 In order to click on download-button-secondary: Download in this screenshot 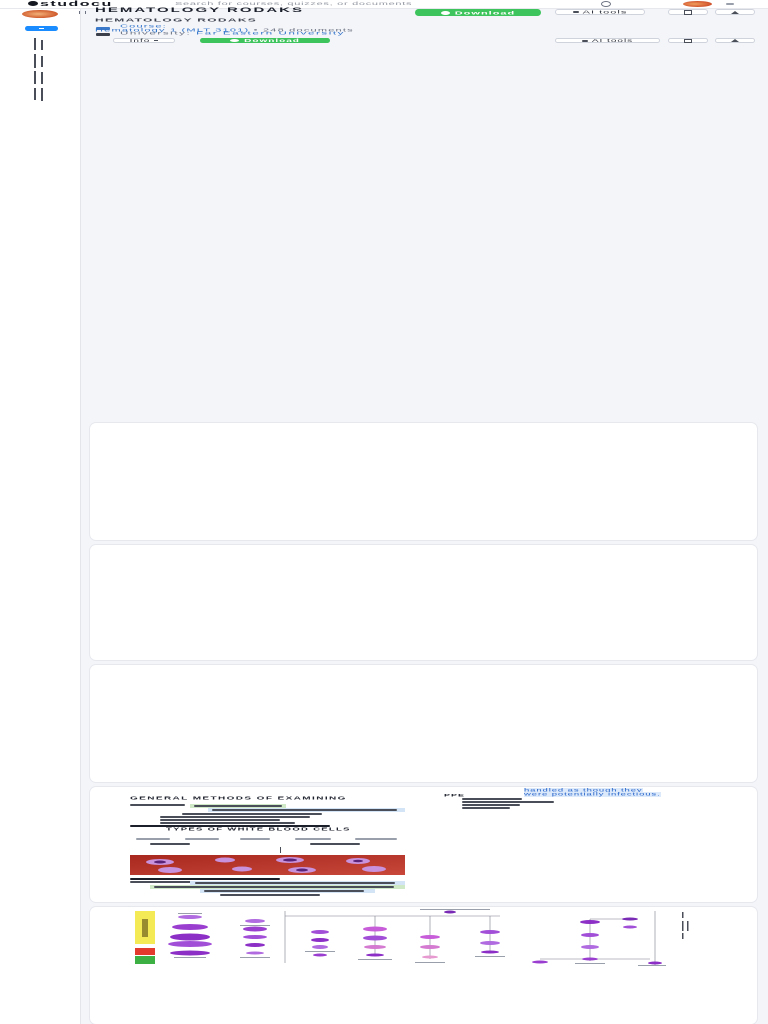, I will do `click(265, 40)`.